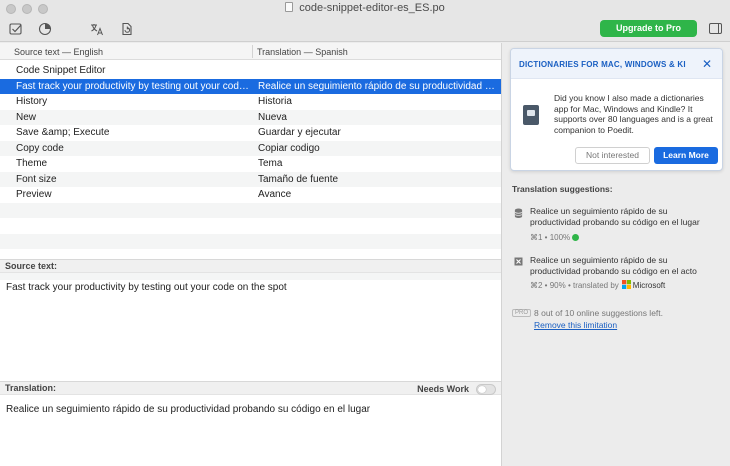 This screenshot has height=466, width=730. What do you see at coordinates (648, 28) in the screenshot?
I see `upgrade-to-pro-button: Upgrade to Pro` at bounding box center [648, 28].